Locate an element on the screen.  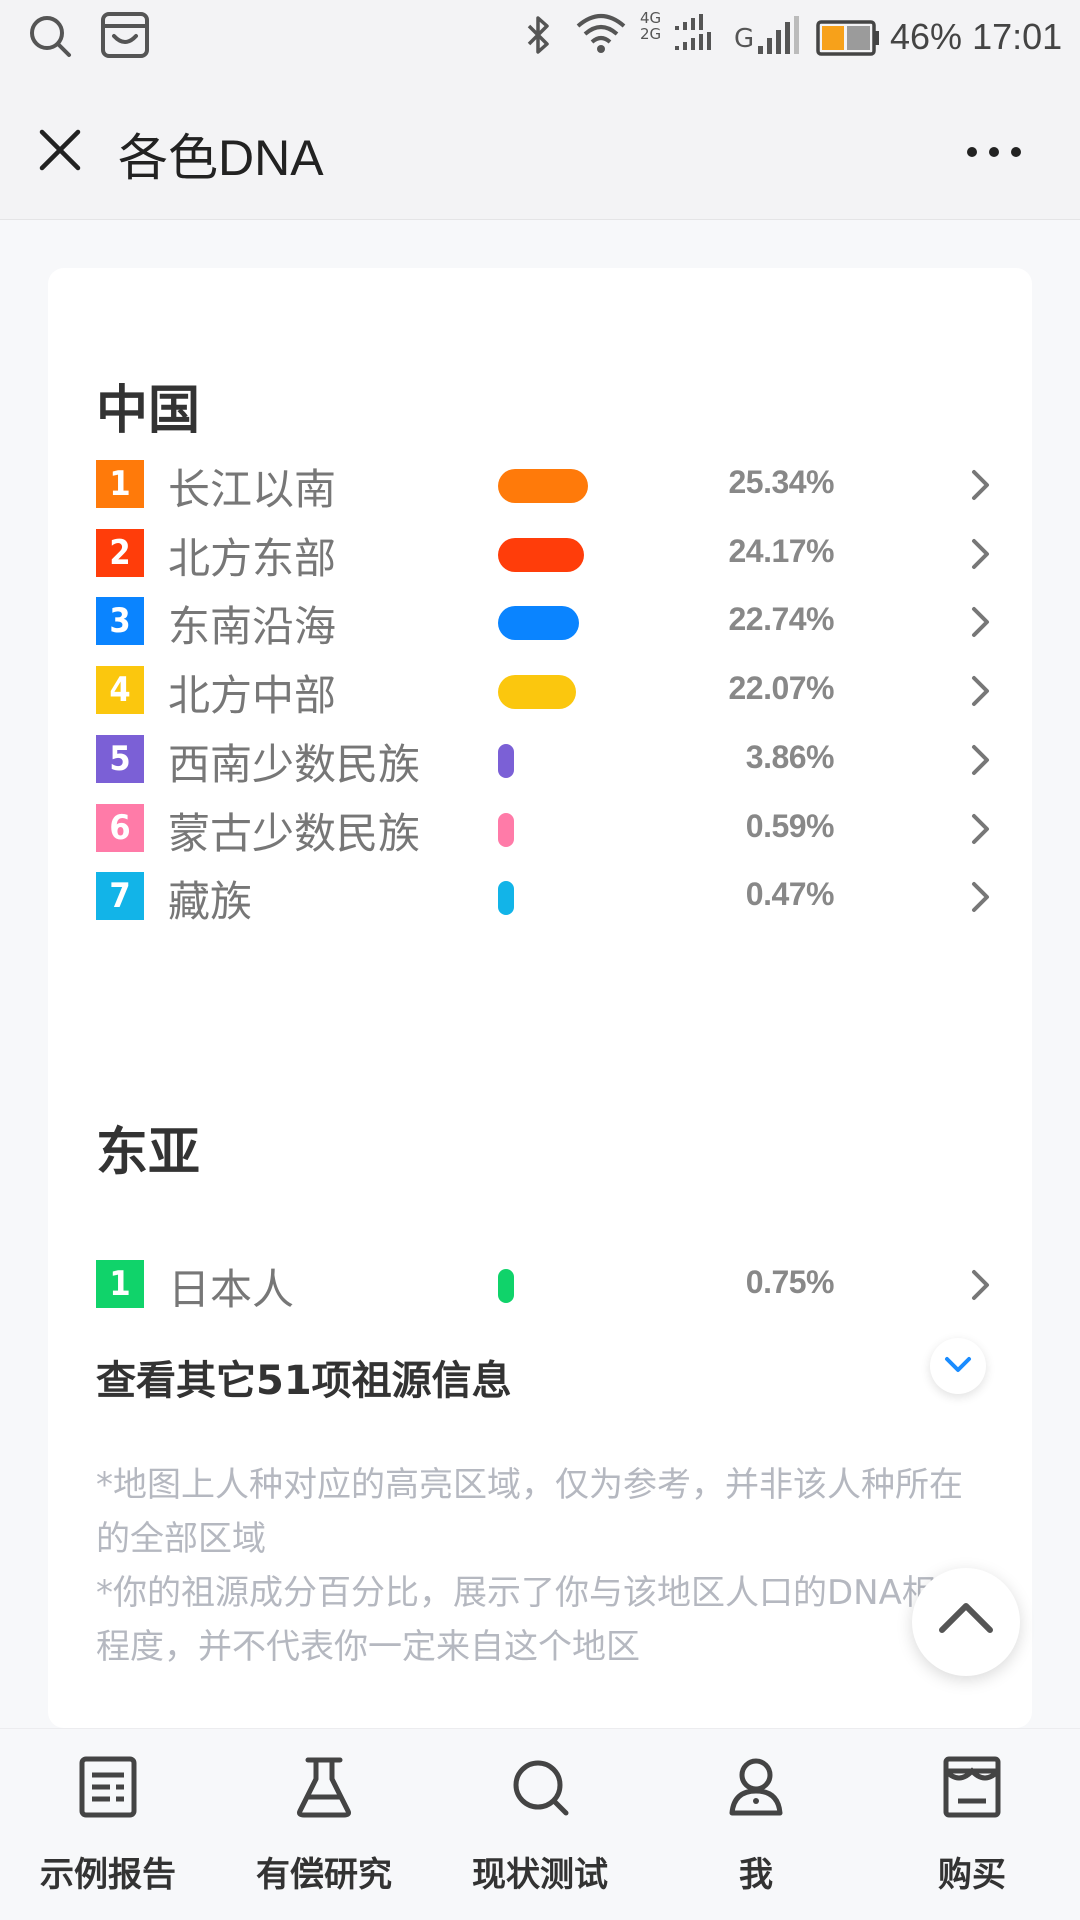
region-name: 蒙古少数民族 is located at coordinates (294, 833).